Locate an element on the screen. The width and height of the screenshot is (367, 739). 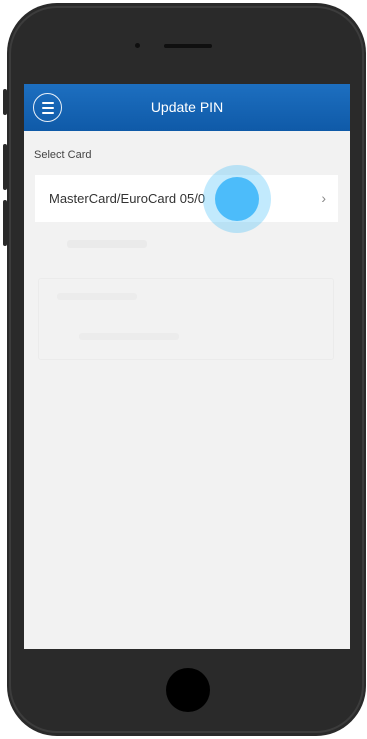
touch-indicator is located at coordinates (237, 199).